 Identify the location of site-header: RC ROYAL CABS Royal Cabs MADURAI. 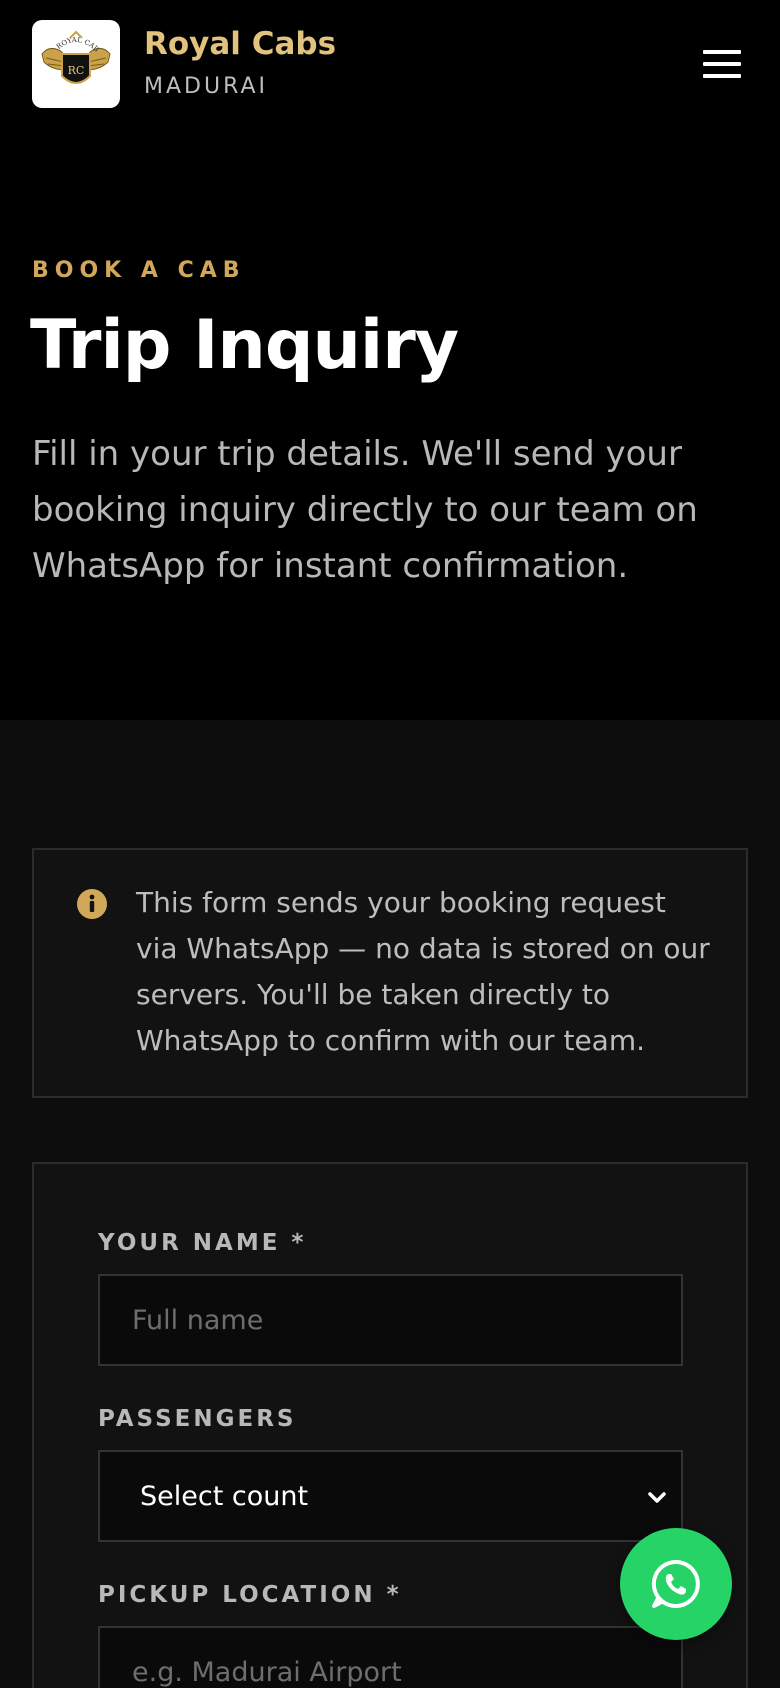
(390, 65).